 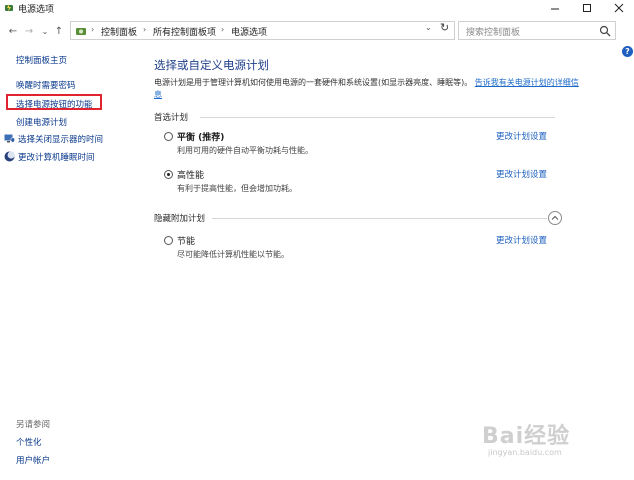 What do you see at coordinates (245, 150) in the screenshot?
I see `plan-desc-balanced: 利用可用的硬件自动平衡功耗与性能。` at bounding box center [245, 150].